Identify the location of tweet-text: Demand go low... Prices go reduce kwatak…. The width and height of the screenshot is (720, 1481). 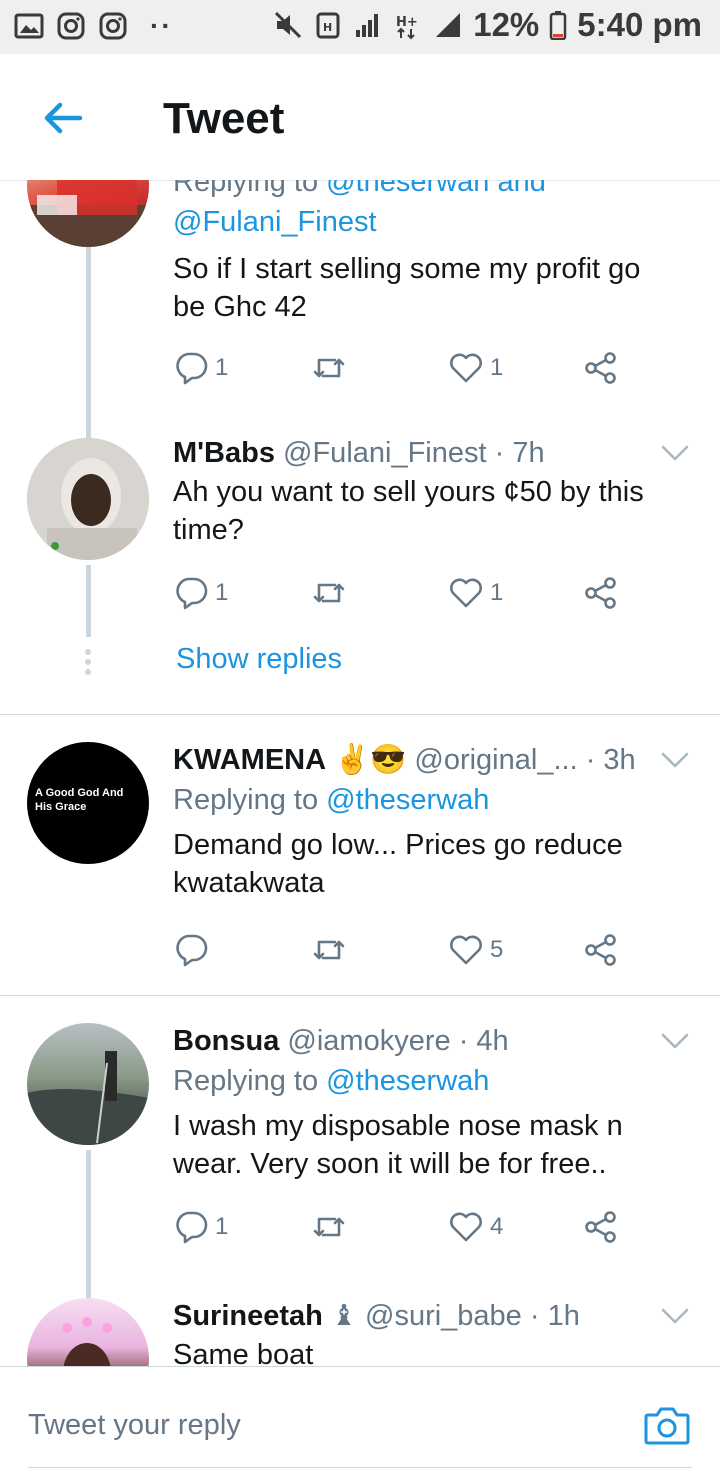
(398, 864).